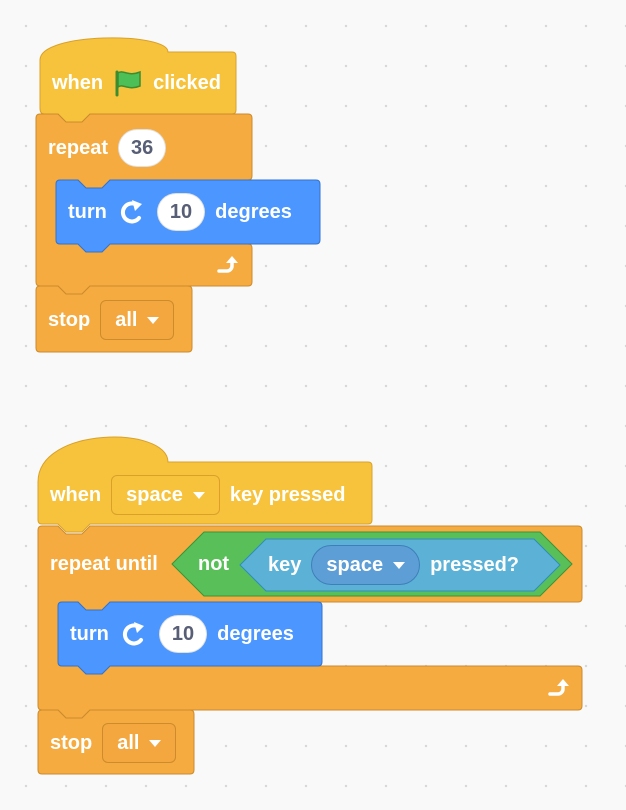 This screenshot has width=626, height=810. What do you see at coordinates (128, 742) in the screenshot?
I see `stop-option-value: all` at bounding box center [128, 742].